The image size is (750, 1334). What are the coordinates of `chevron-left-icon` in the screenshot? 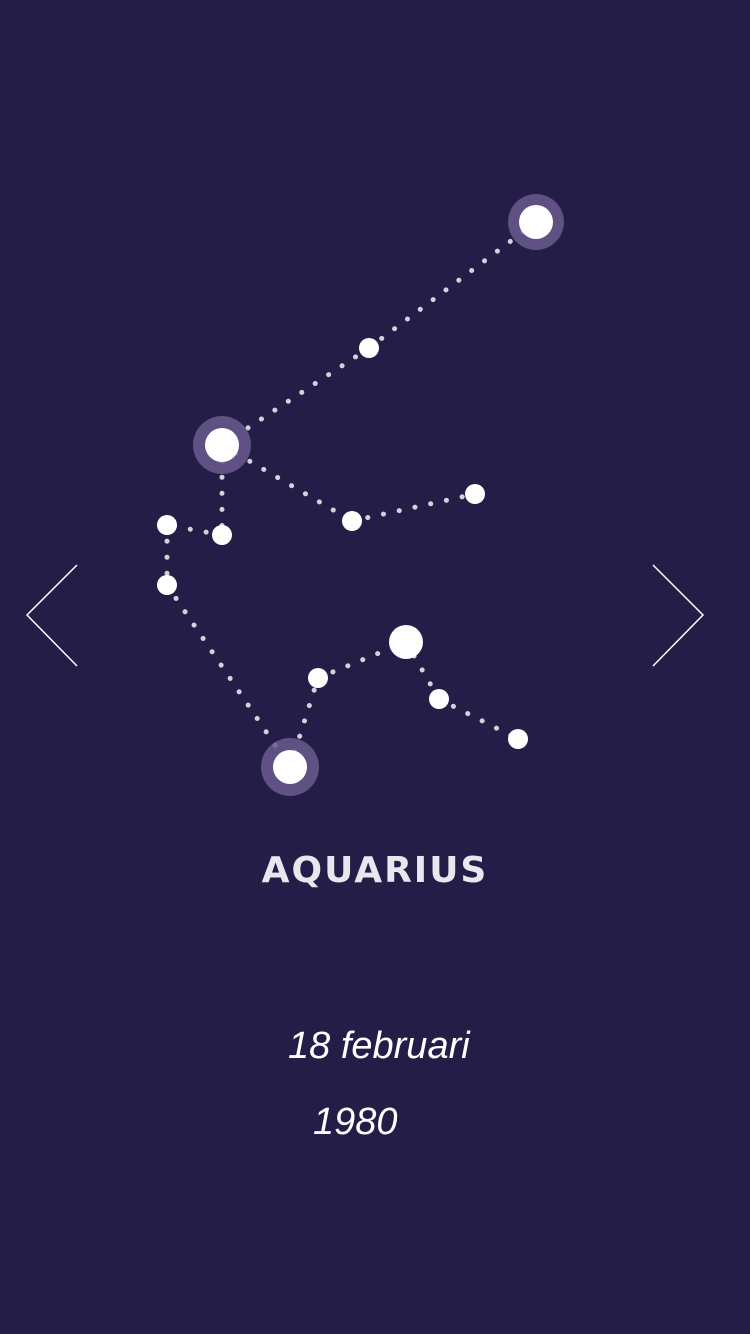 It's located at (51, 615).